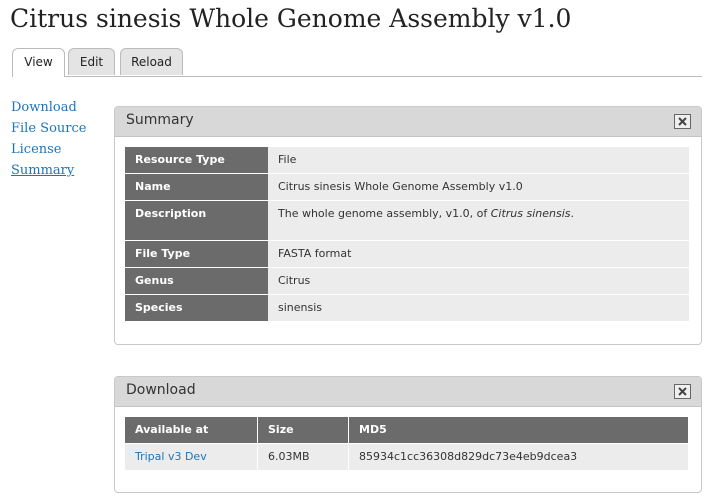  I want to click on row-value-resource-type: File, so click(478, 160).